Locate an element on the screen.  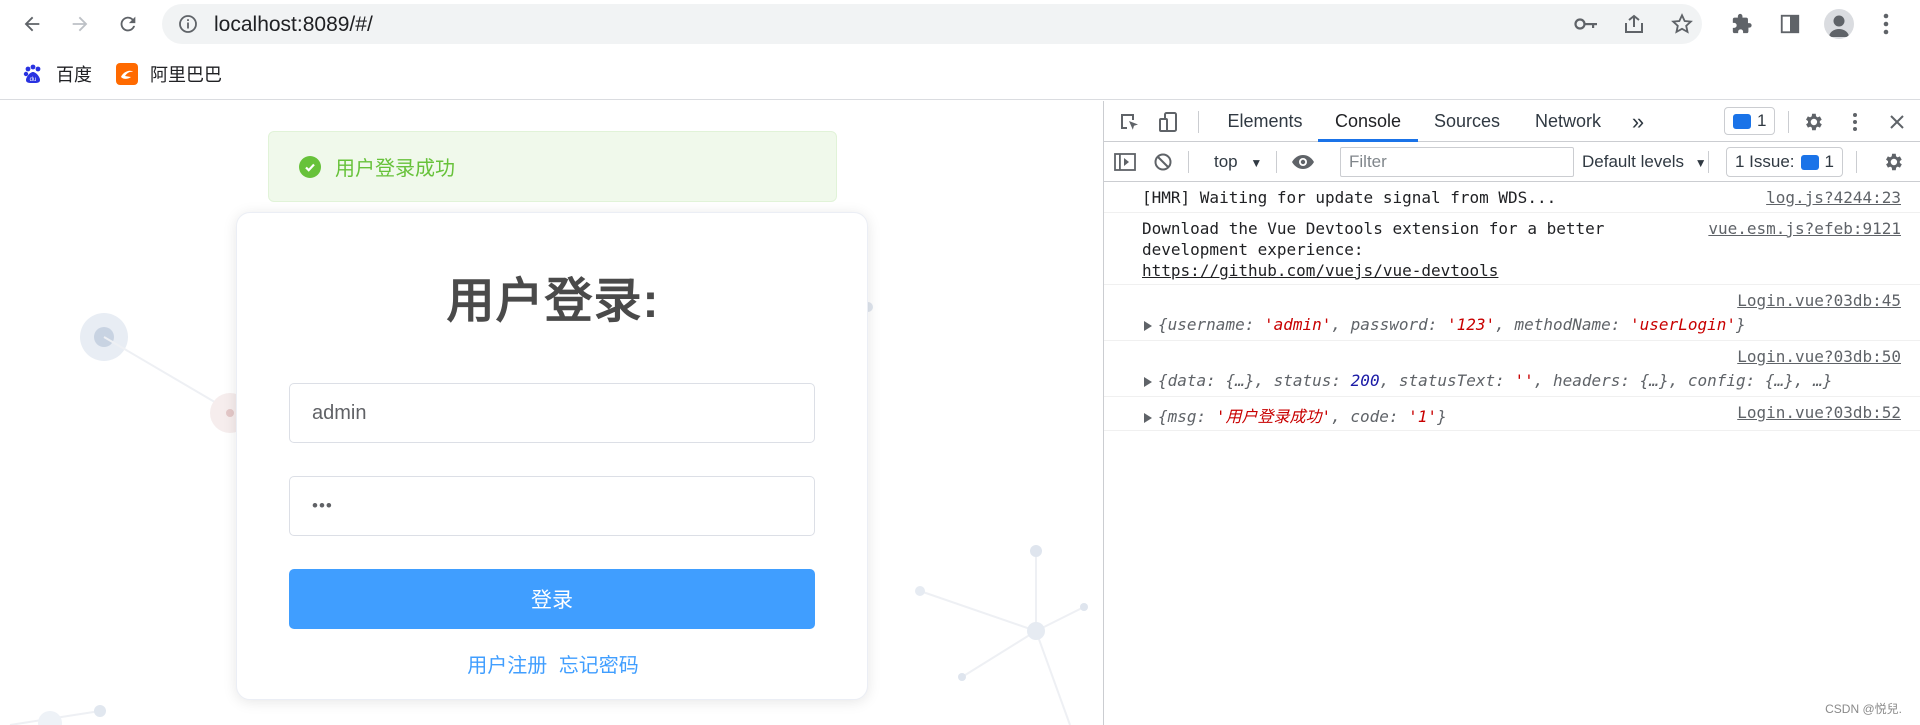
console-filter-input: Filter is located at coordinates (1457, 162).